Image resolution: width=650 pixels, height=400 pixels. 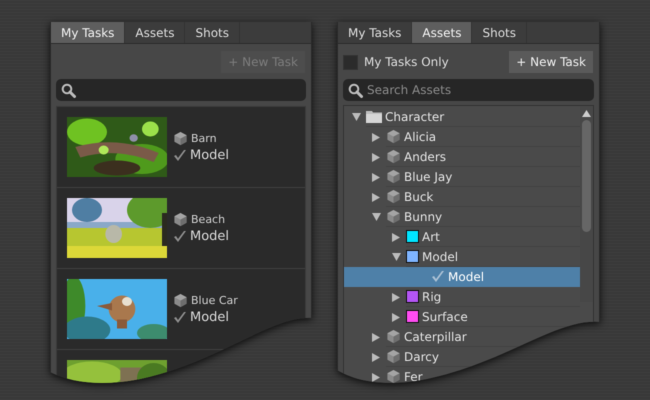 I want to click on tree-item: Fer, so click(x=413, y=377).